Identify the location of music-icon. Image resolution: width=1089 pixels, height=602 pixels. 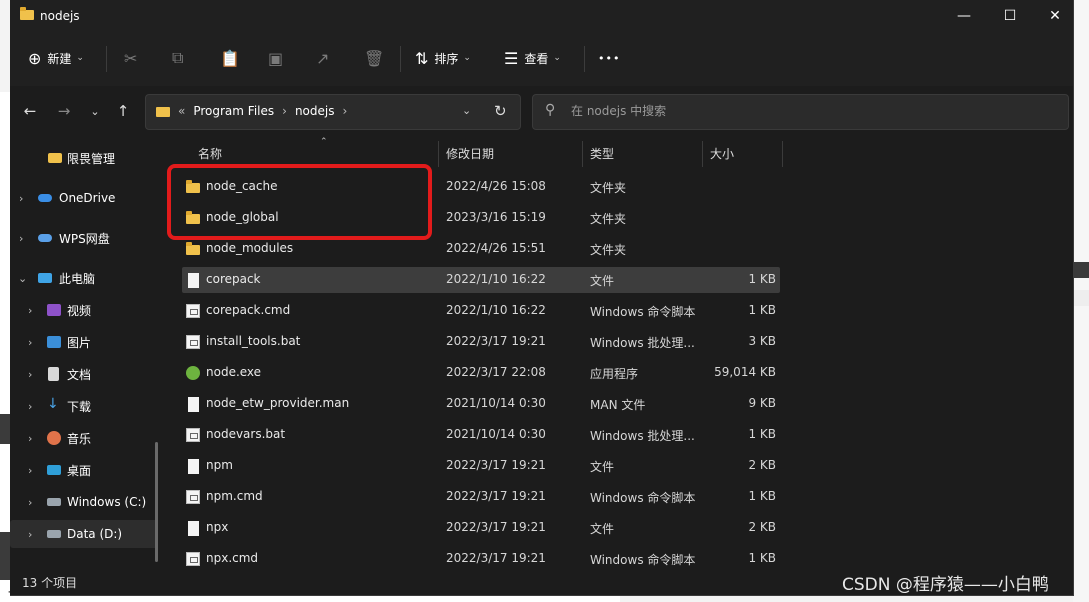
(54, 438).